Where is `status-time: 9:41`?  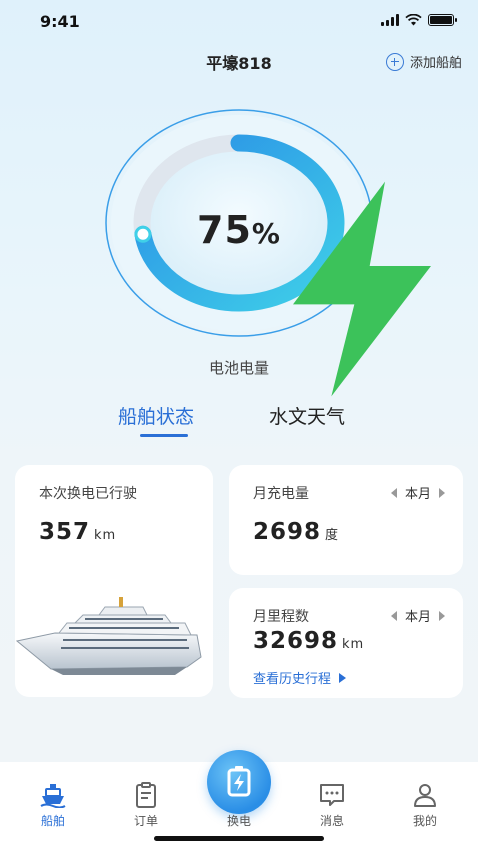
status-time: 9:41 is located at coordinates (60, 21).